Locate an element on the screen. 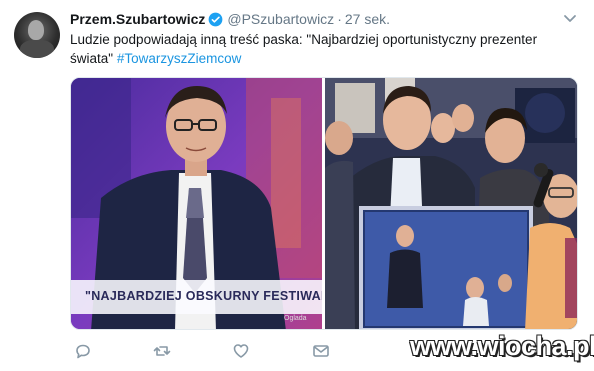 The width and height of the screenshot is (594, 371). site-watermark: www.wiocha.pl is located at coordinates (502, 346).